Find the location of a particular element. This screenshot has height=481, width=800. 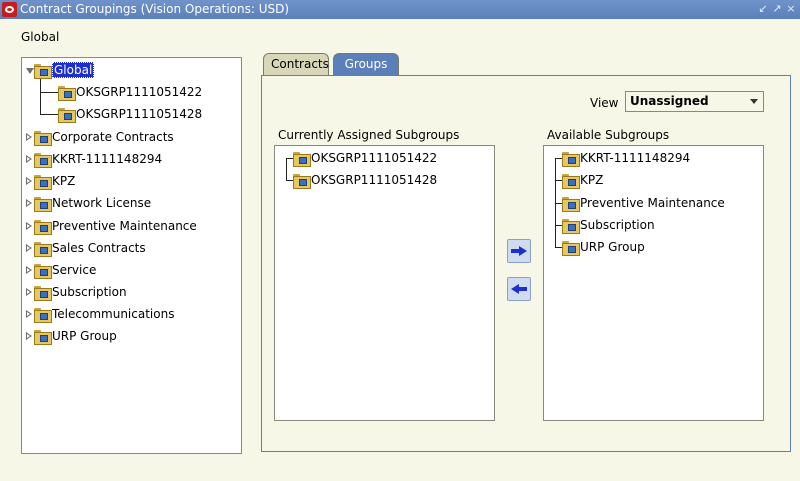

list-item: OKSGRP1111051422 is located at coordinates (365, 158).